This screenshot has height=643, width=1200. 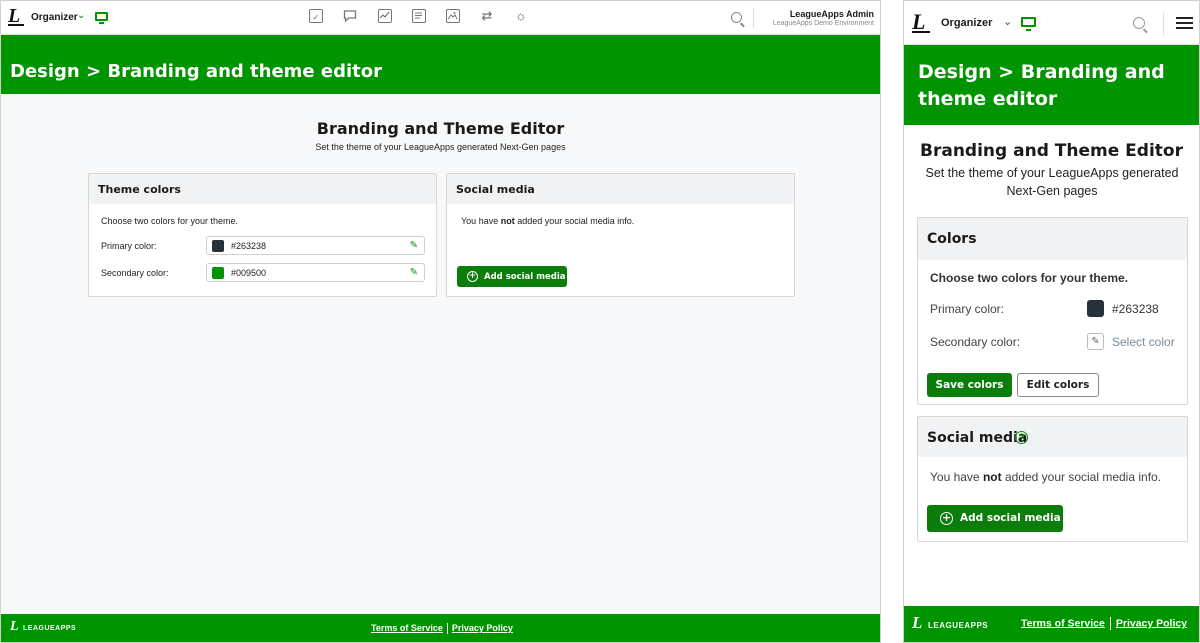 I want to click on user-name: LeagueApps Admin, so click(x=832, y=14).